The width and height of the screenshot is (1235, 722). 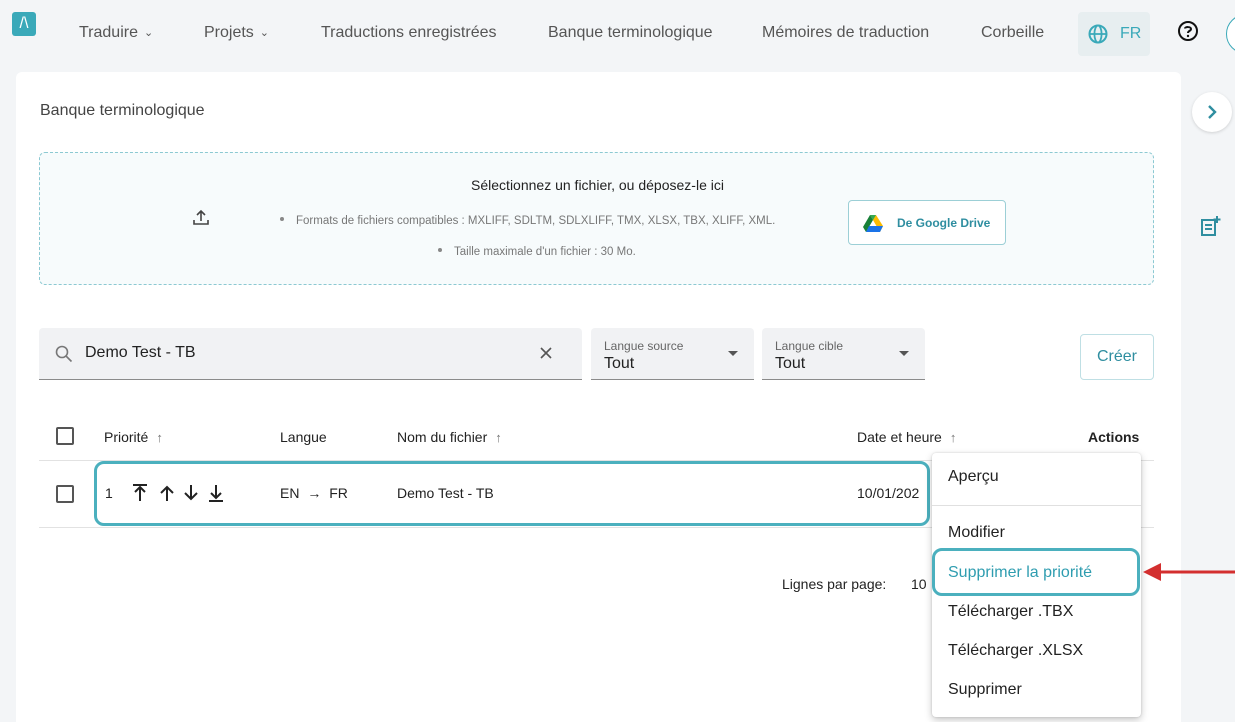 What do you see at coordinates (140, 353) in the screenshot?
I see `search-input: Demo Test - TB` at bounding box center [140, 353].